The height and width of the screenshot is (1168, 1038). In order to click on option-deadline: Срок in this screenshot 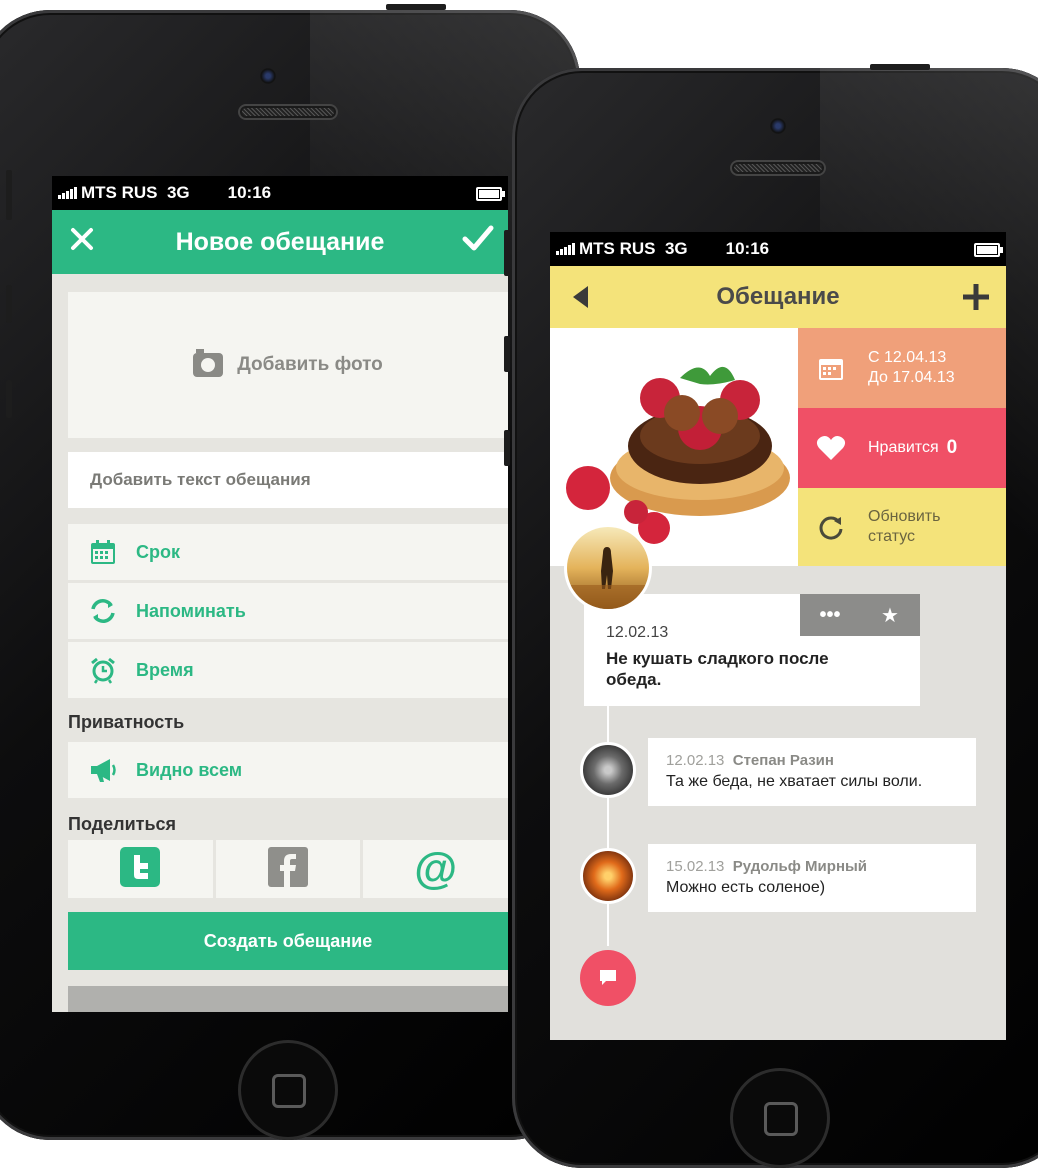, I will do `click(288, 552)`.